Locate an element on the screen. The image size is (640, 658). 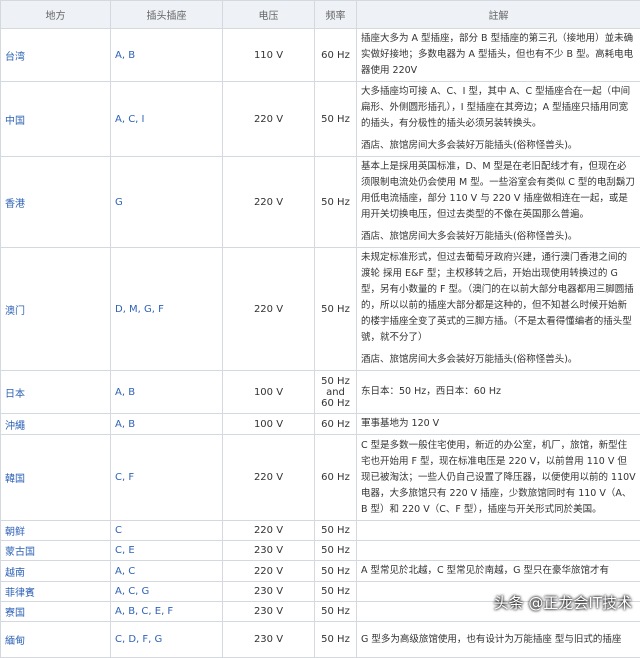
cell-plugs: A, B, C, E, F is located at coordinates (167, 612).